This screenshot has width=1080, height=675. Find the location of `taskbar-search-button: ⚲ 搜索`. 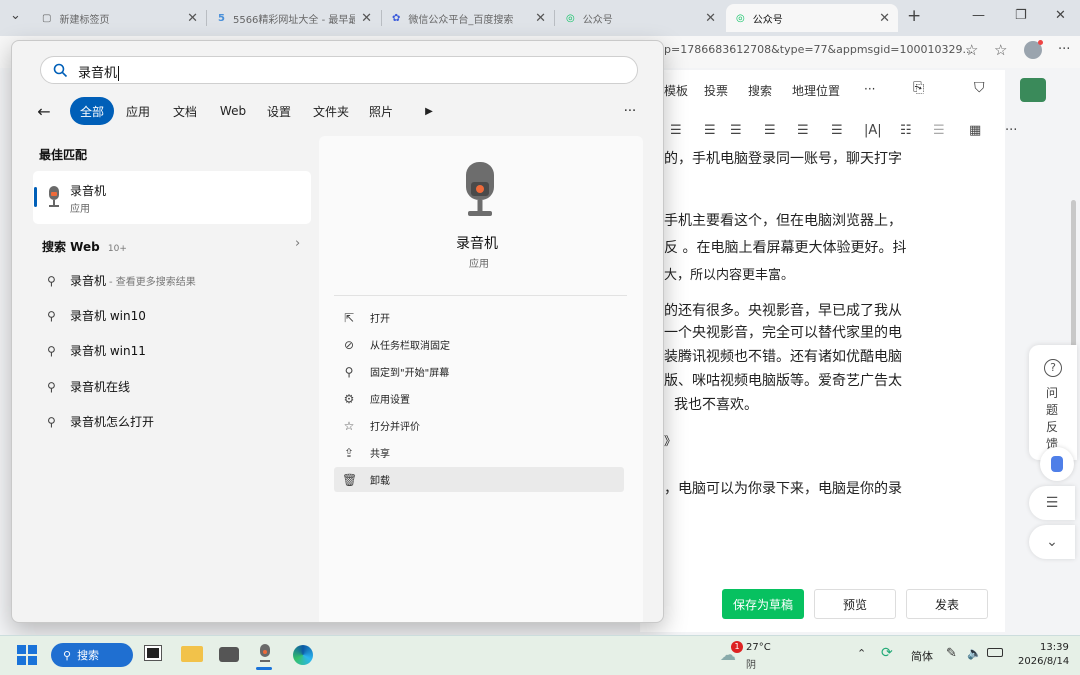

taskbar-search-button: ⚲ 搜索 is located at coordinates (92, 655).